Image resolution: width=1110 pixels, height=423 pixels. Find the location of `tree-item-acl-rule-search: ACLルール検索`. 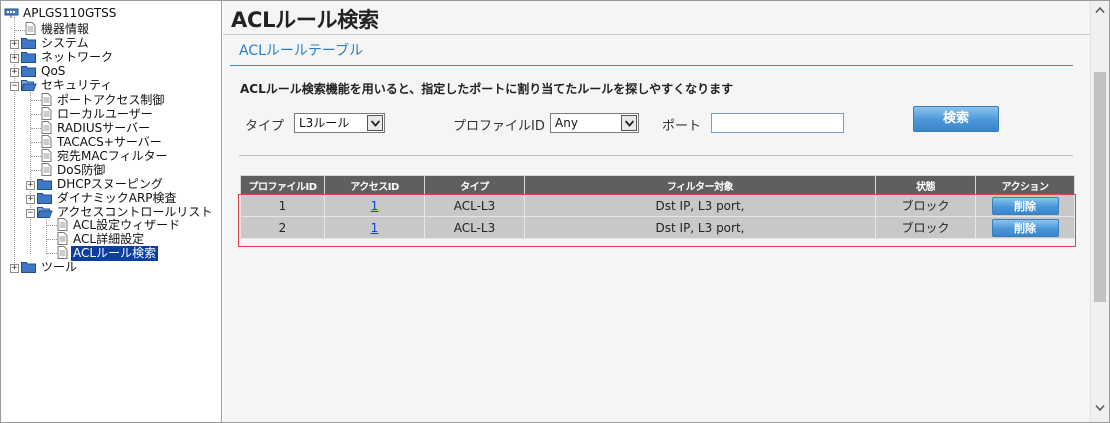

tree-item-acl-rule-search: ACLルール検索 is located at coordinates (108, 253).